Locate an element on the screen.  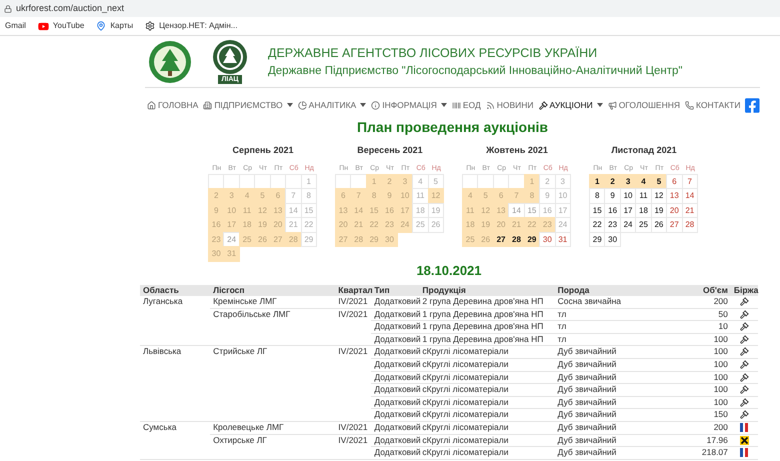
youtube-icon is located at coordinates (43, 26).